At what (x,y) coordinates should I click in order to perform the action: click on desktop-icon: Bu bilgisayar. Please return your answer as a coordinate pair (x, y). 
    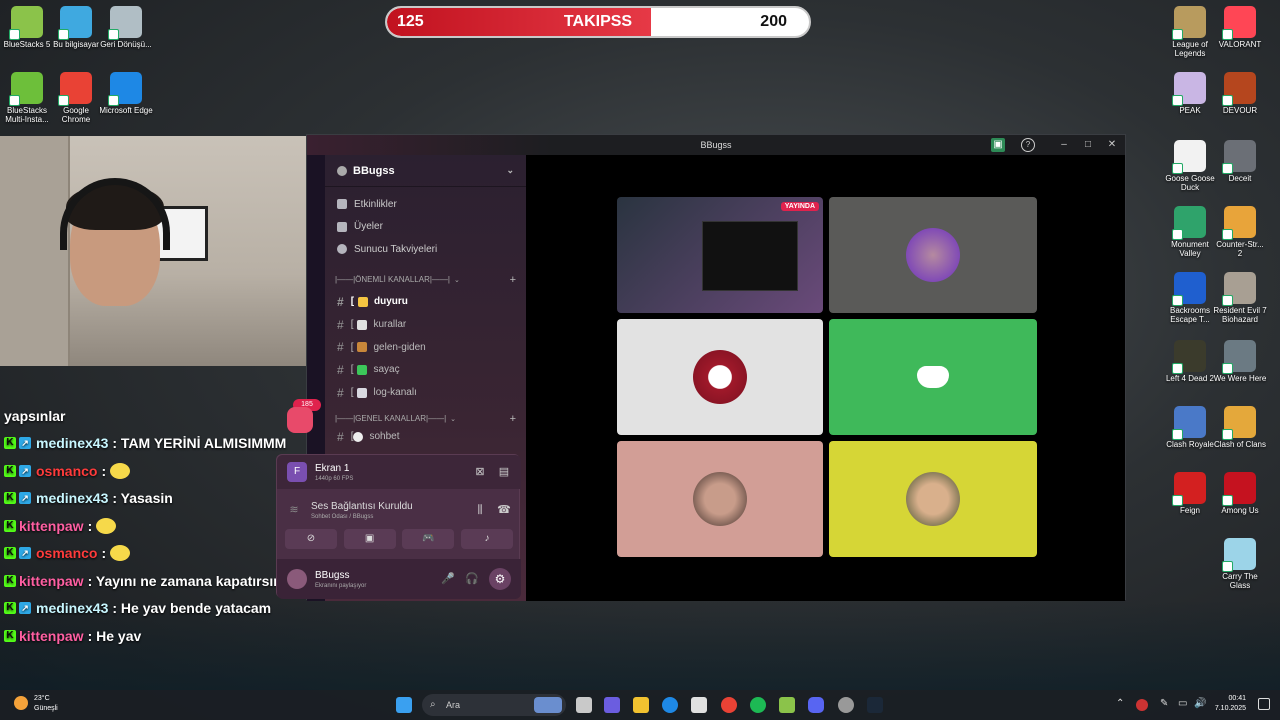
    Looking at the image, I should click on (76, 27).